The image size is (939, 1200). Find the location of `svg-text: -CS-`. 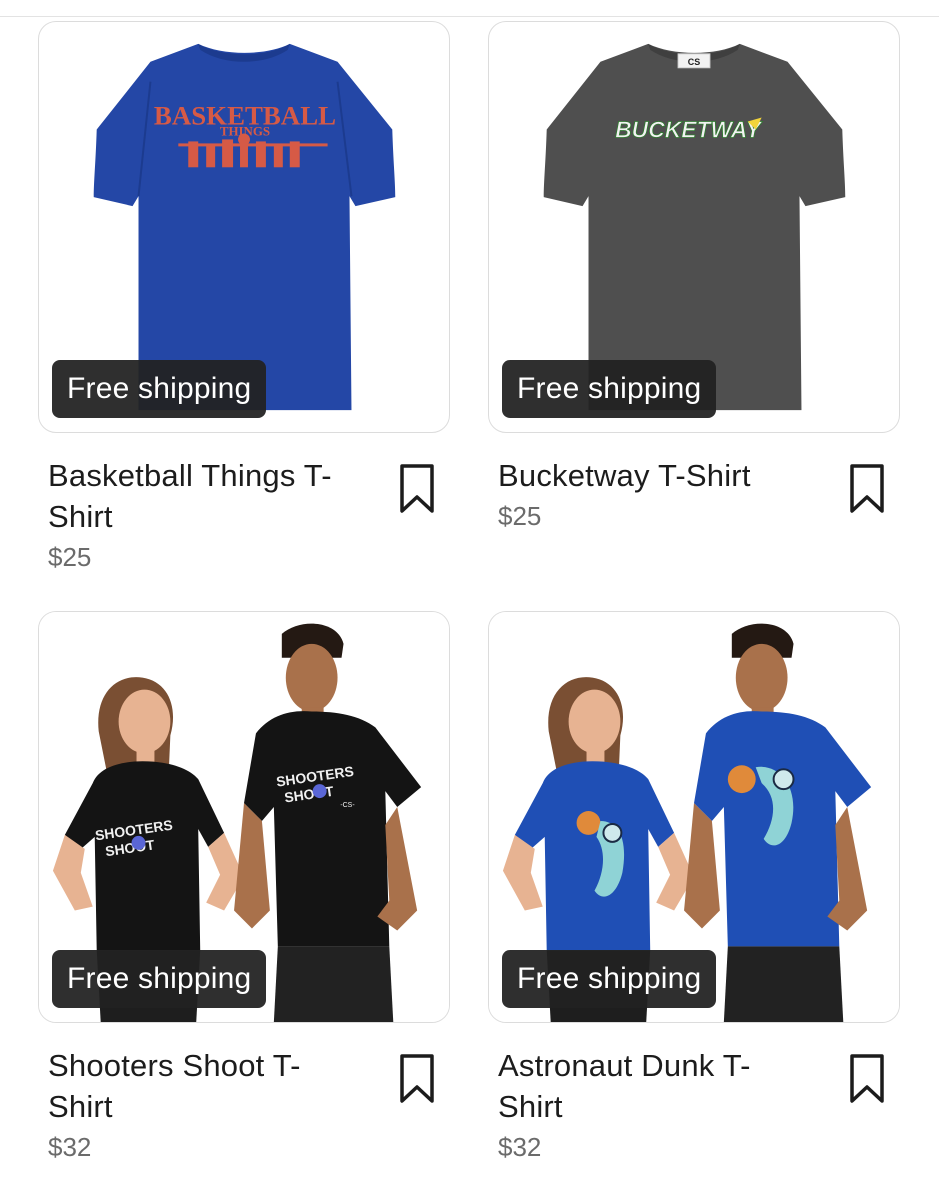

svg-text: -CS- is located at coordinates (347, 805).